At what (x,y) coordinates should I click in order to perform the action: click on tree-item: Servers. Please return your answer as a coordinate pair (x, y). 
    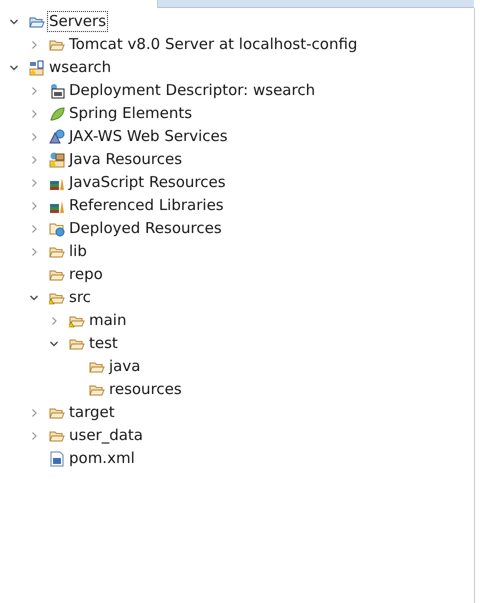
    Looking at the image, I should click on (77, 21).